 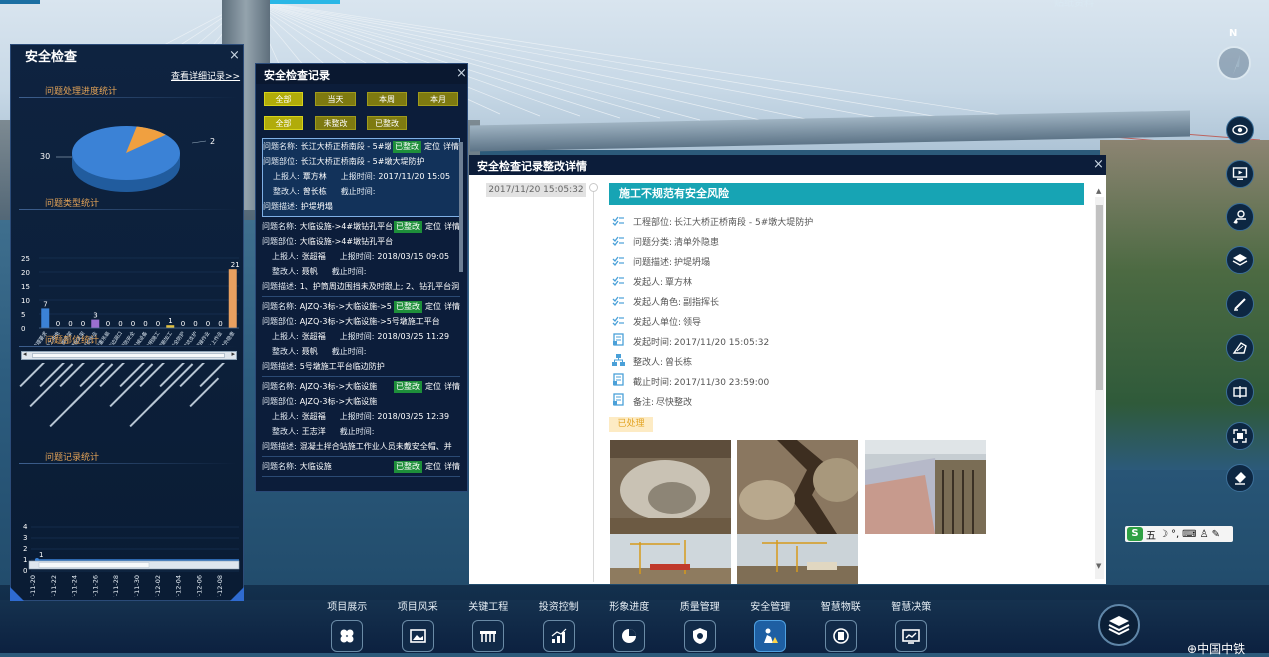 What do you see at coordinates (1240, 392) in the screenshot?
I see `split-view-icon` at bounding box center [1240, 392].